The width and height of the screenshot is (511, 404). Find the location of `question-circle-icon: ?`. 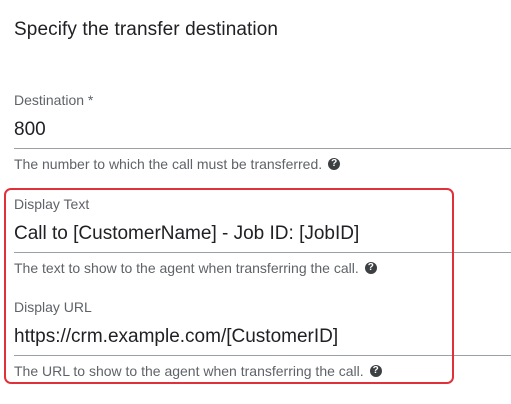

question-circle-icon: ? is located at coordinates (334, 164).